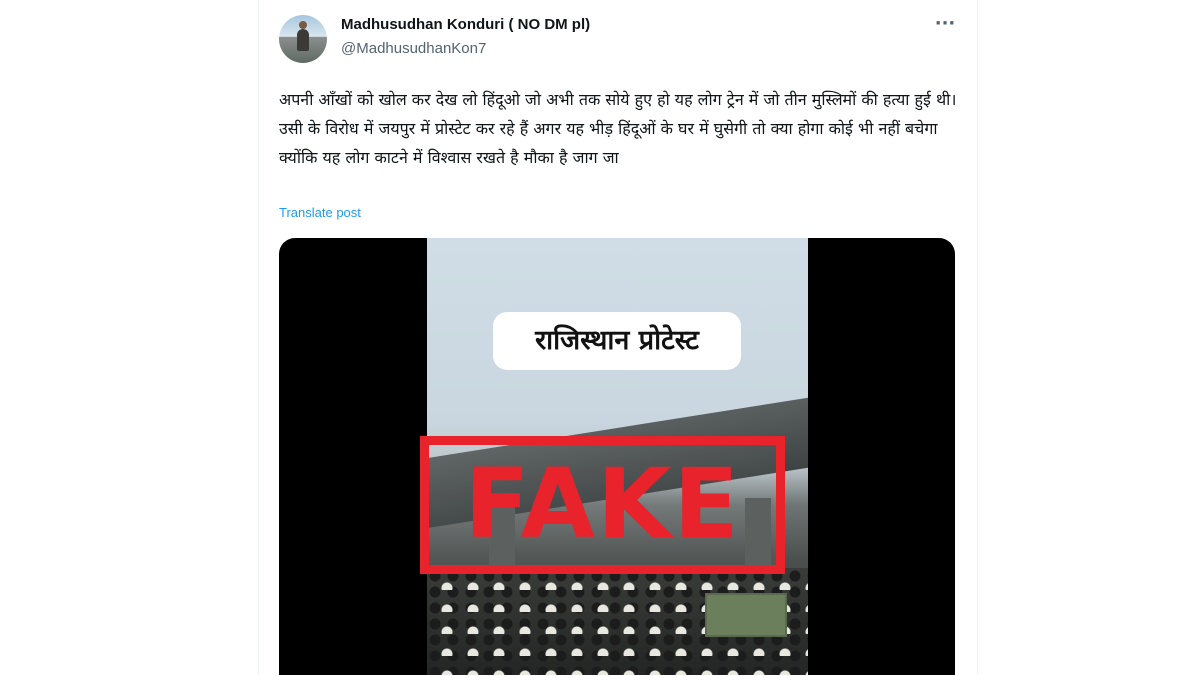 This screenshot has width=1200, height=675. Describe the element at coordinates (945, 24) in the screenshot. I see `more-horizontal-icon: ···` at that location.